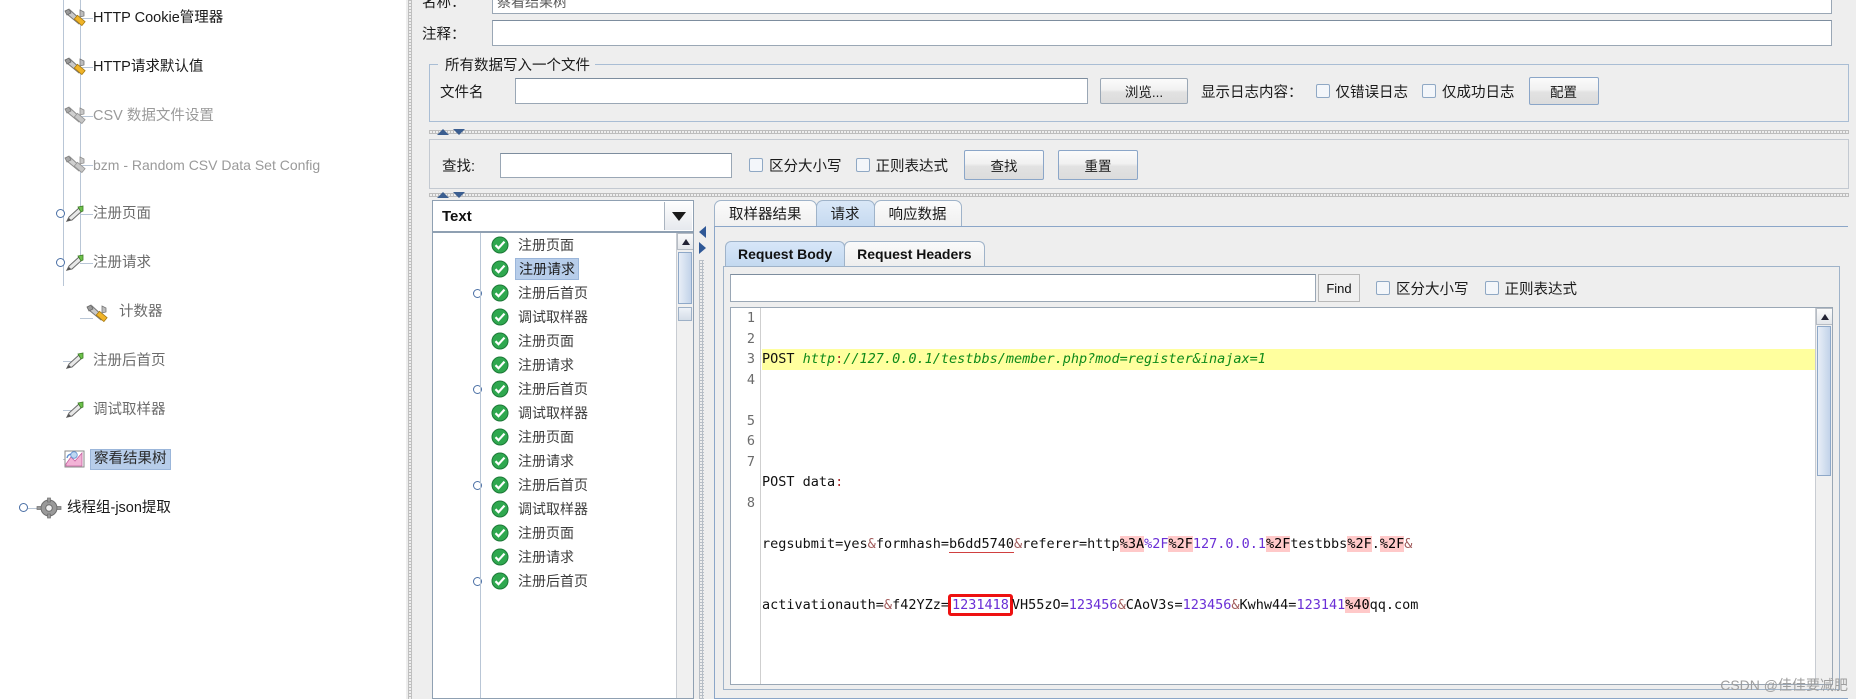  Describe the element at coordinates (1139, 195) in the screenshot. I see `splitter-middle` at that location.